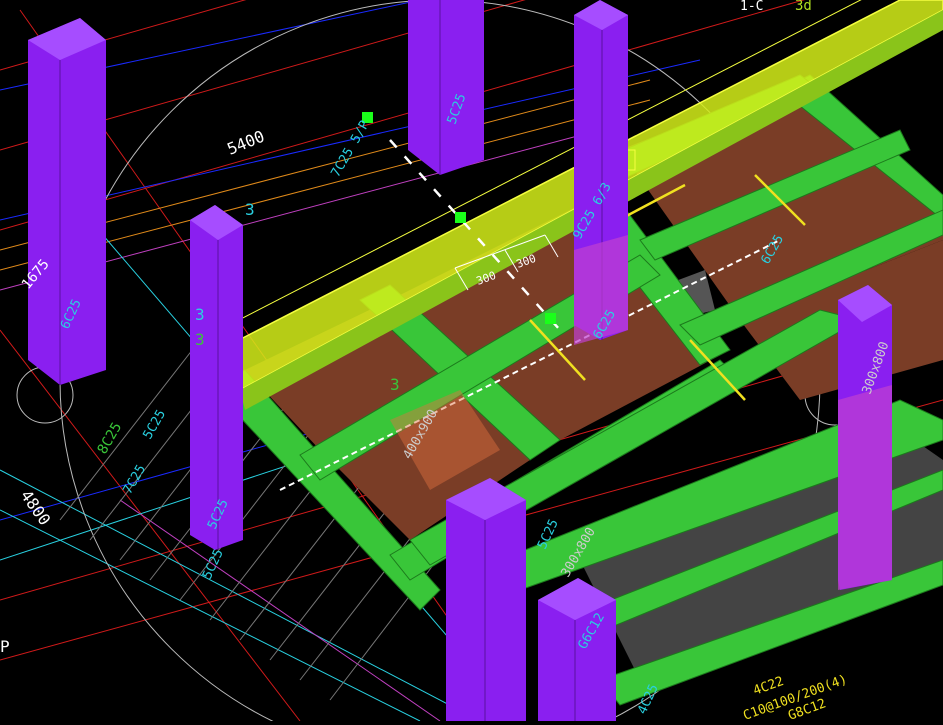 The image size is (943, 725). I want to click on grid-bubble-label-tr-b: 3d, so click(803, 7).